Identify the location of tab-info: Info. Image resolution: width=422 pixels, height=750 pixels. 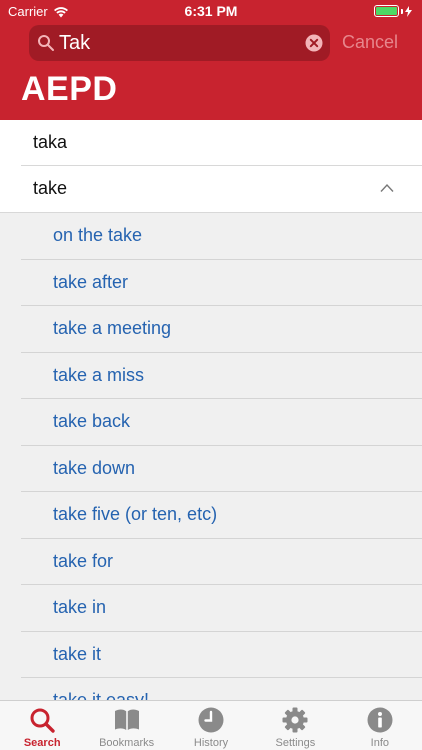
(380, 725).